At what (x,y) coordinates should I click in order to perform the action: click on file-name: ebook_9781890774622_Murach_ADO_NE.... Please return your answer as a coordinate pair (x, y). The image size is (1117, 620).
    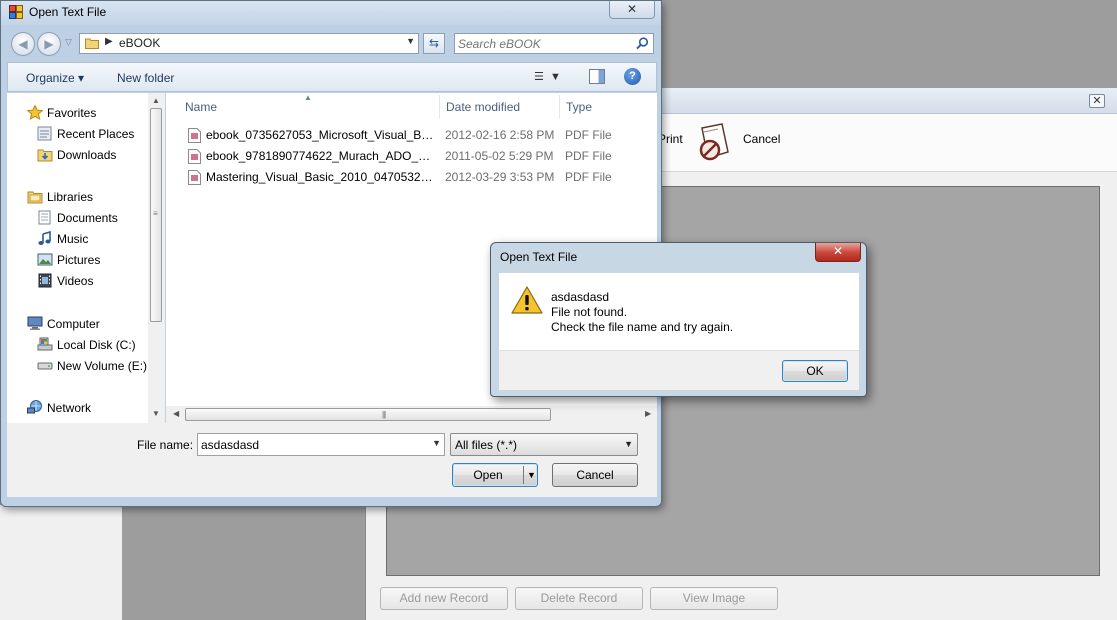
    Looking at the image, I should click on (320, 156).